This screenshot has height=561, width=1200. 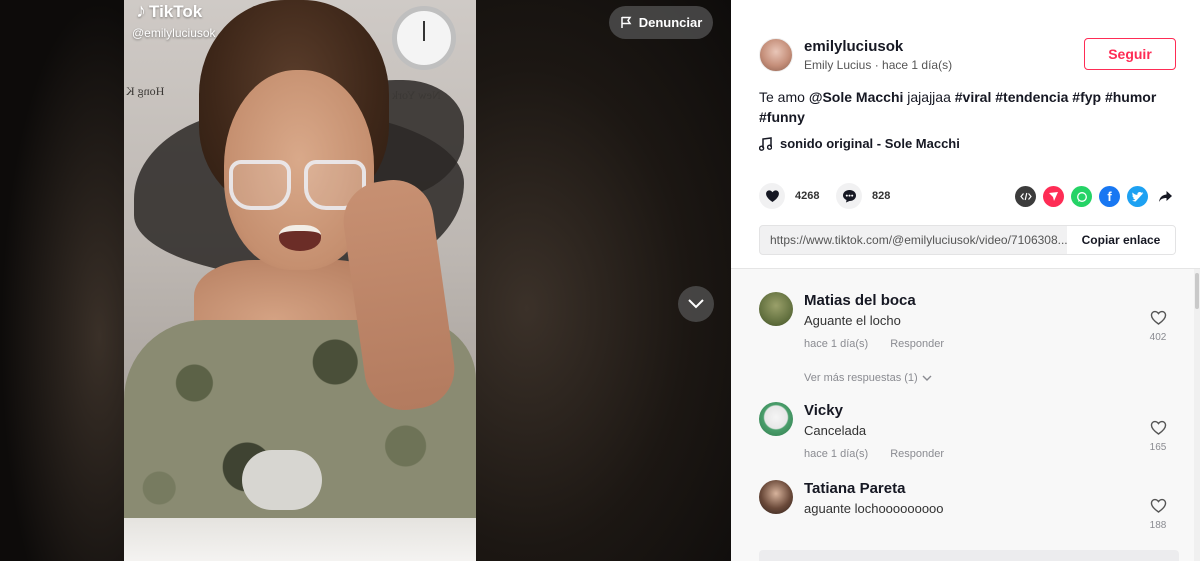 I want to click on report-label: Denunciar, so click(x=670, y=22).